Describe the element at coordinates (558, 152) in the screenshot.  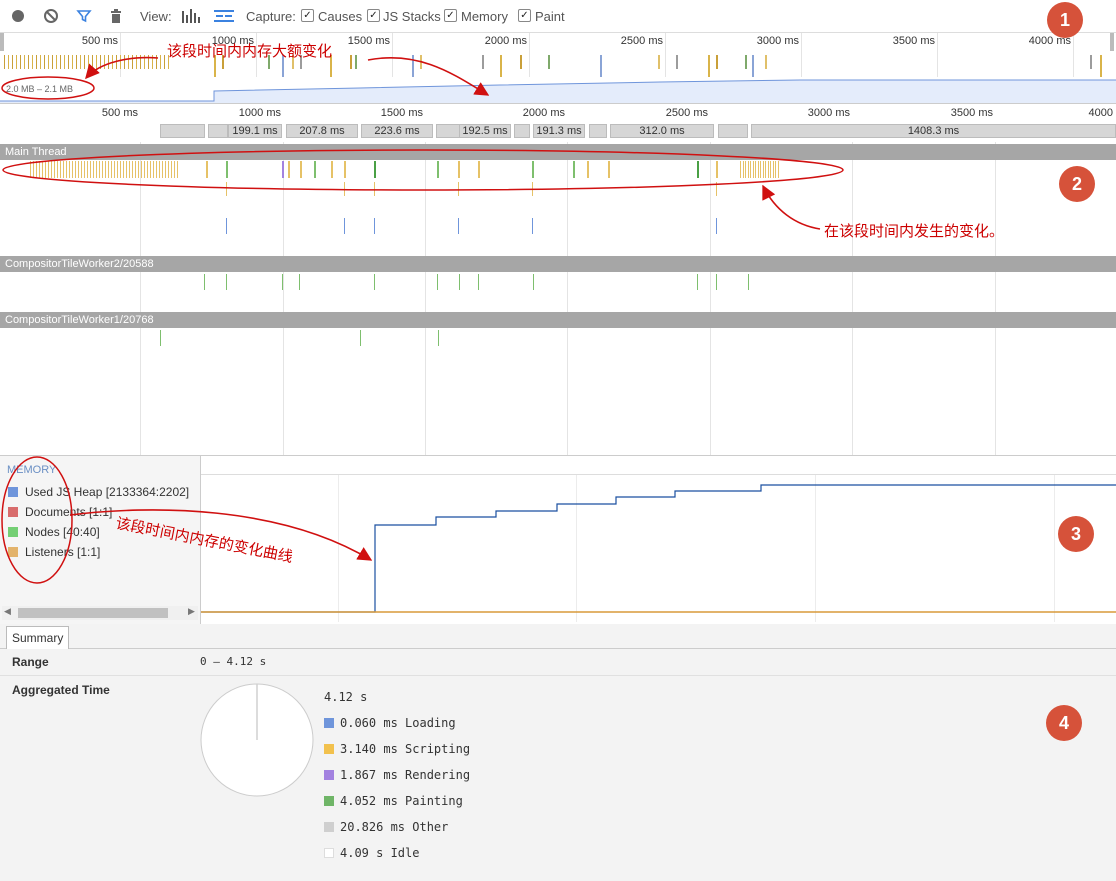
I see `main-thread-header: Main Thread` at that location.